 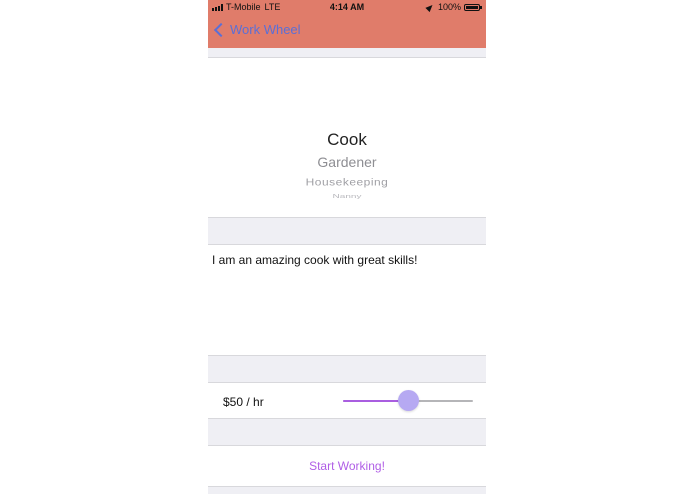 What do you see at coordinates (473, 7) in the screenshot?
I see `battery-icon` at bounding box center [473, 7].